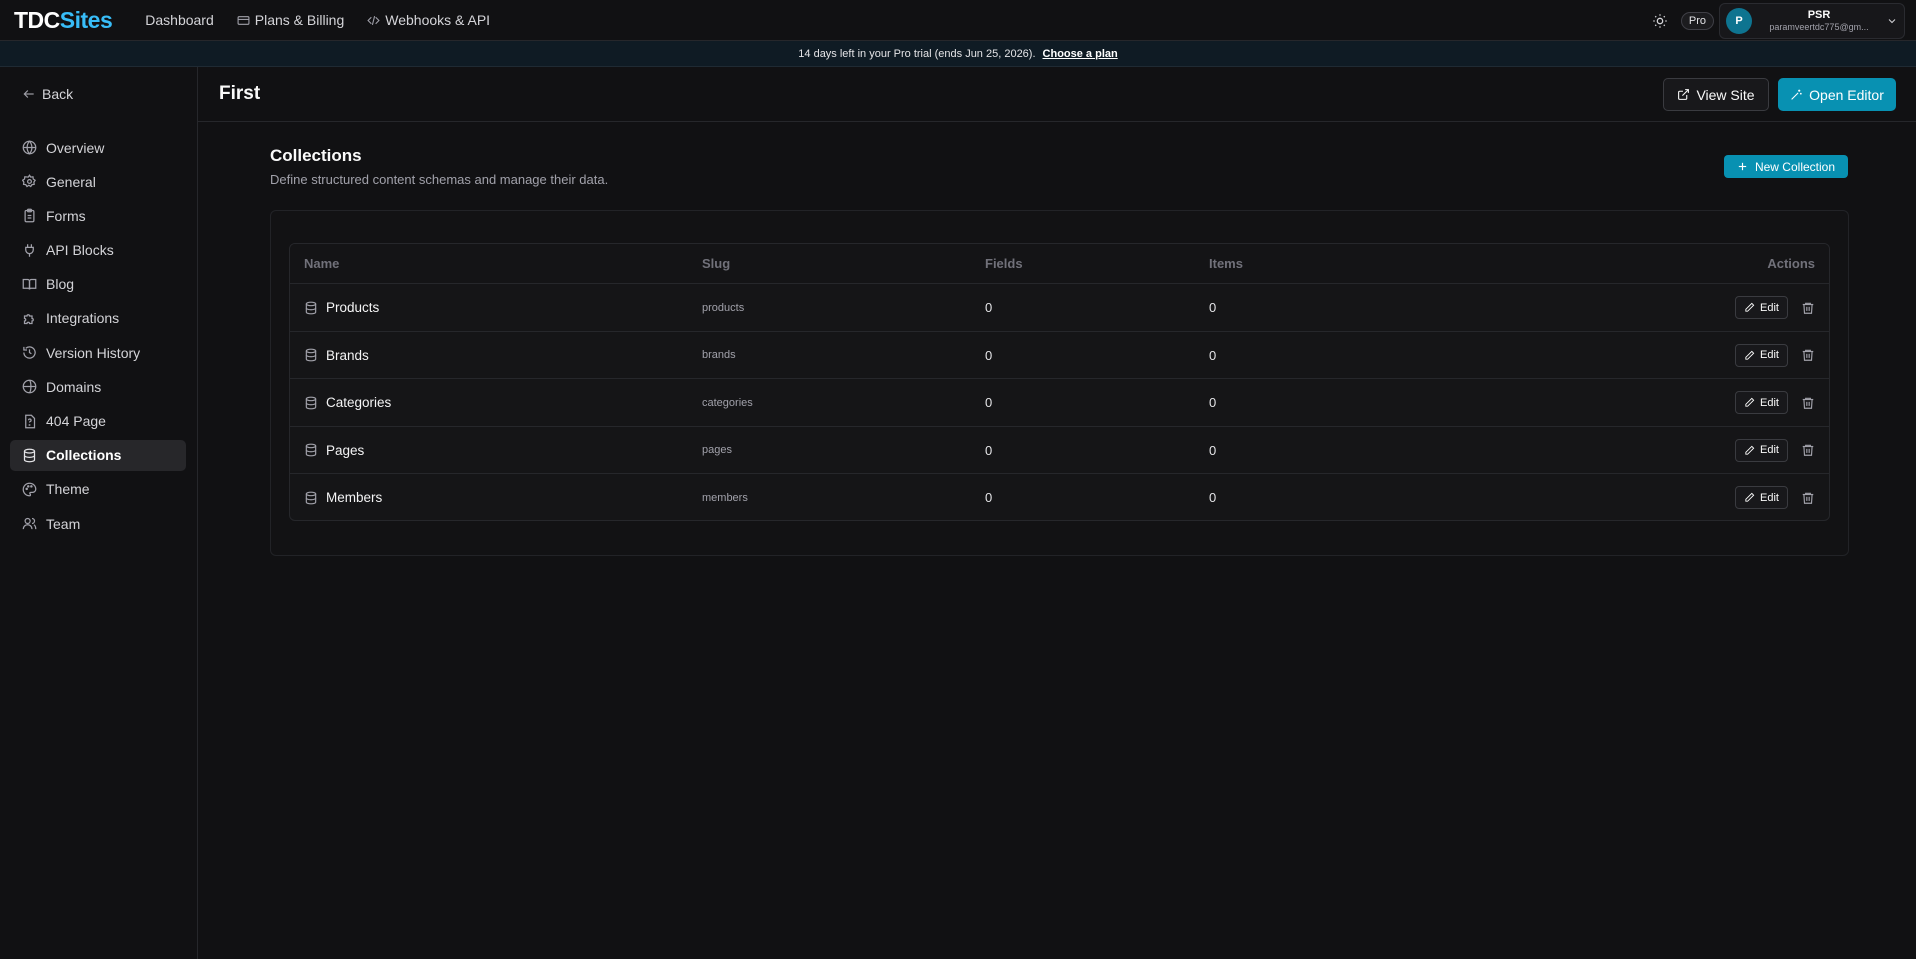  Describe the element at coordinates (37, 19) in the screenshot. I see `brand-logo-part1: TDC` at that location.